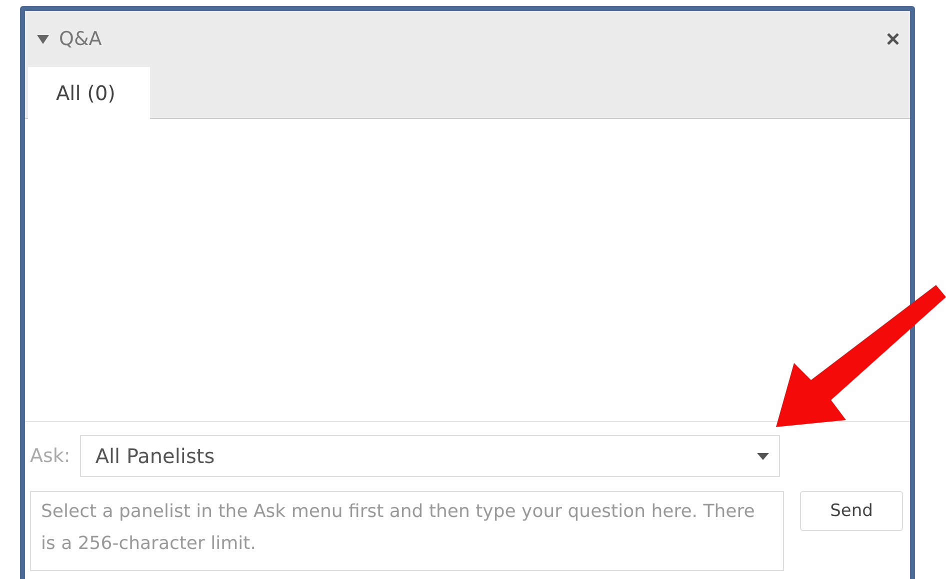 This screenshot has width=946, height=579. I want to click on caret-icon, so click(763, 456).